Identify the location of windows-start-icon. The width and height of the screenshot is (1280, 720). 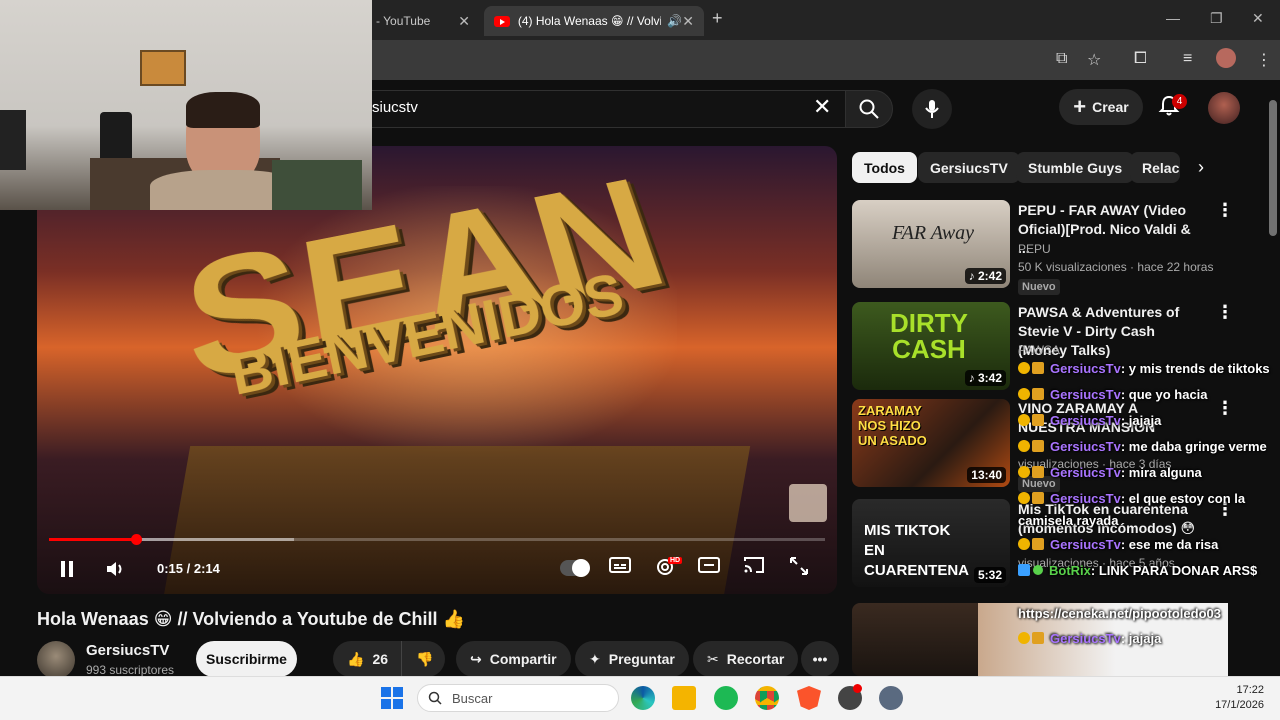
(392, 698).